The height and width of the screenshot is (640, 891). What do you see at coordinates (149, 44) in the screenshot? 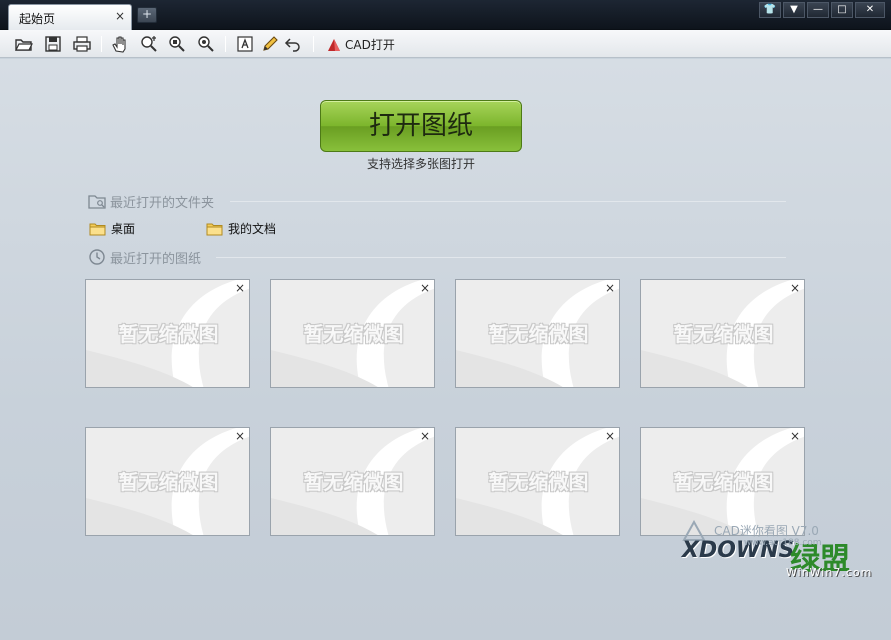
I see `zoom-realtime-icon` at bounding box center [149, 44].